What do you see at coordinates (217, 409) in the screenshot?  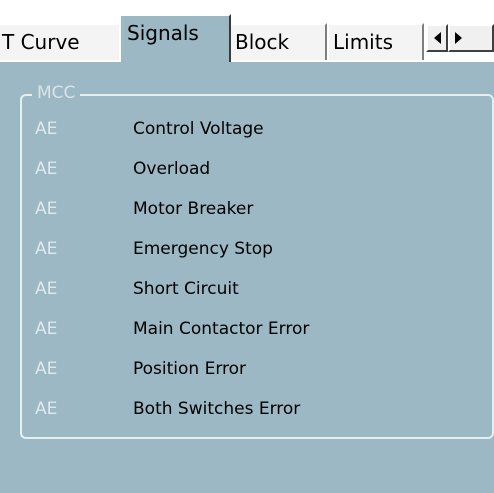 I see `signal-label: Both Switches Error` at bounding box center [217, 409].